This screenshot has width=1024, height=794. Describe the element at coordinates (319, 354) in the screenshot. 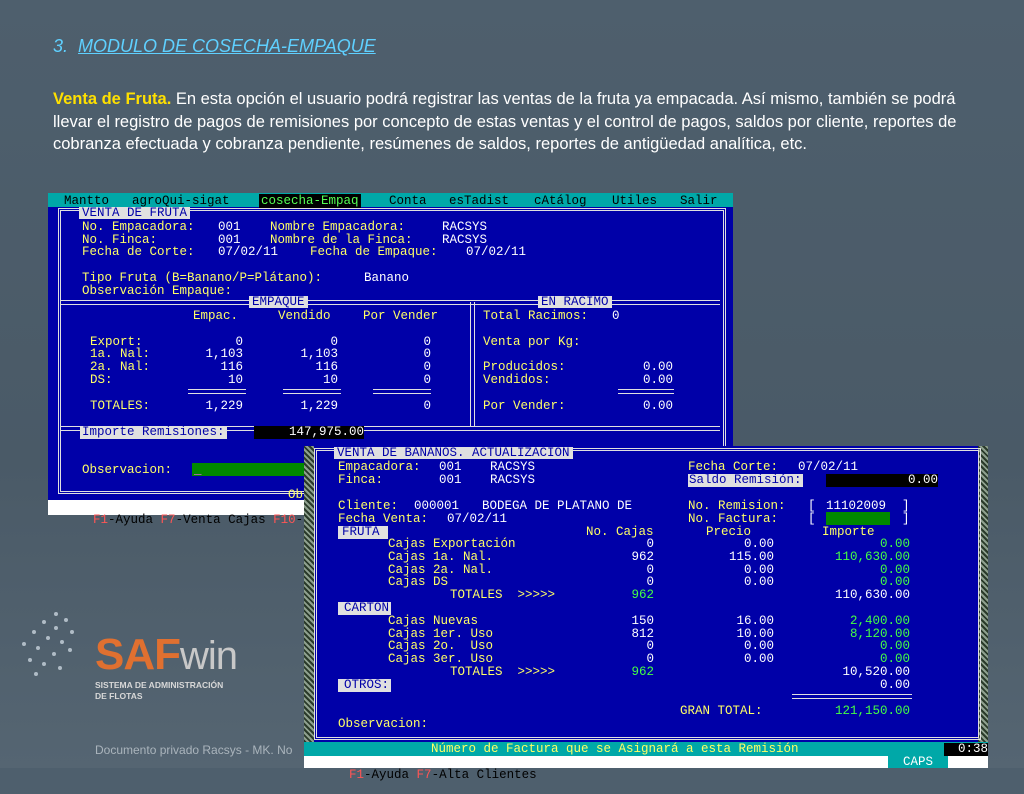

I see `row-vendido: 1,103` at that location.